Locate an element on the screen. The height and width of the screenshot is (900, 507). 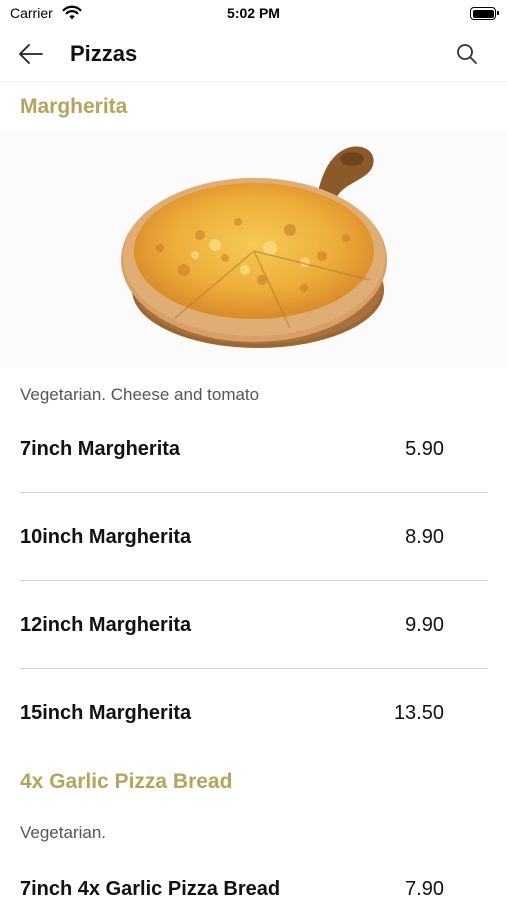
item-name: 10inch Margherita is located at coordinates (106, 537).